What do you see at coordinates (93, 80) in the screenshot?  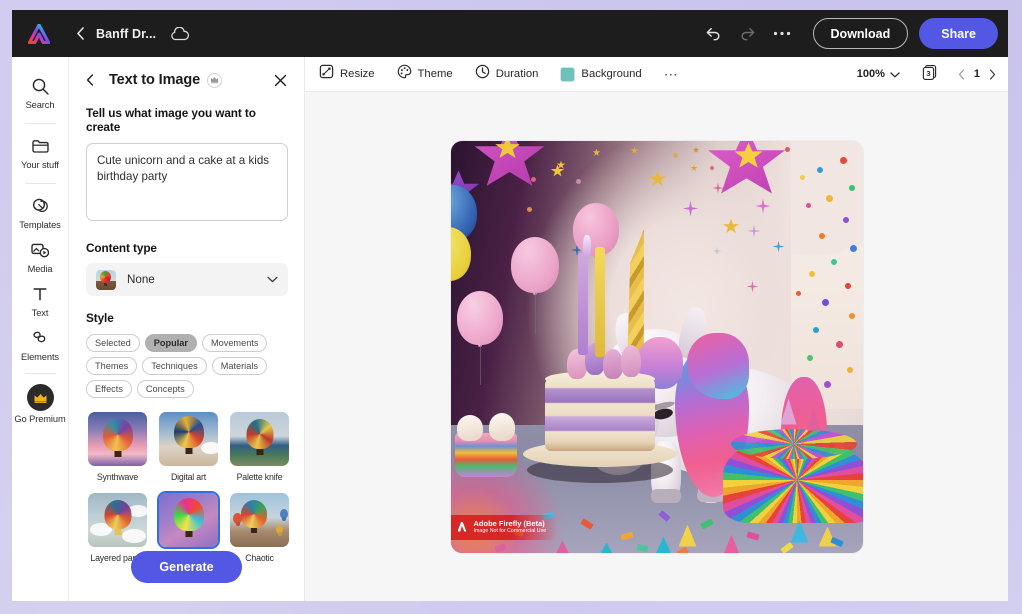 I see `panel-back-button` at bounding box center [93, 80].